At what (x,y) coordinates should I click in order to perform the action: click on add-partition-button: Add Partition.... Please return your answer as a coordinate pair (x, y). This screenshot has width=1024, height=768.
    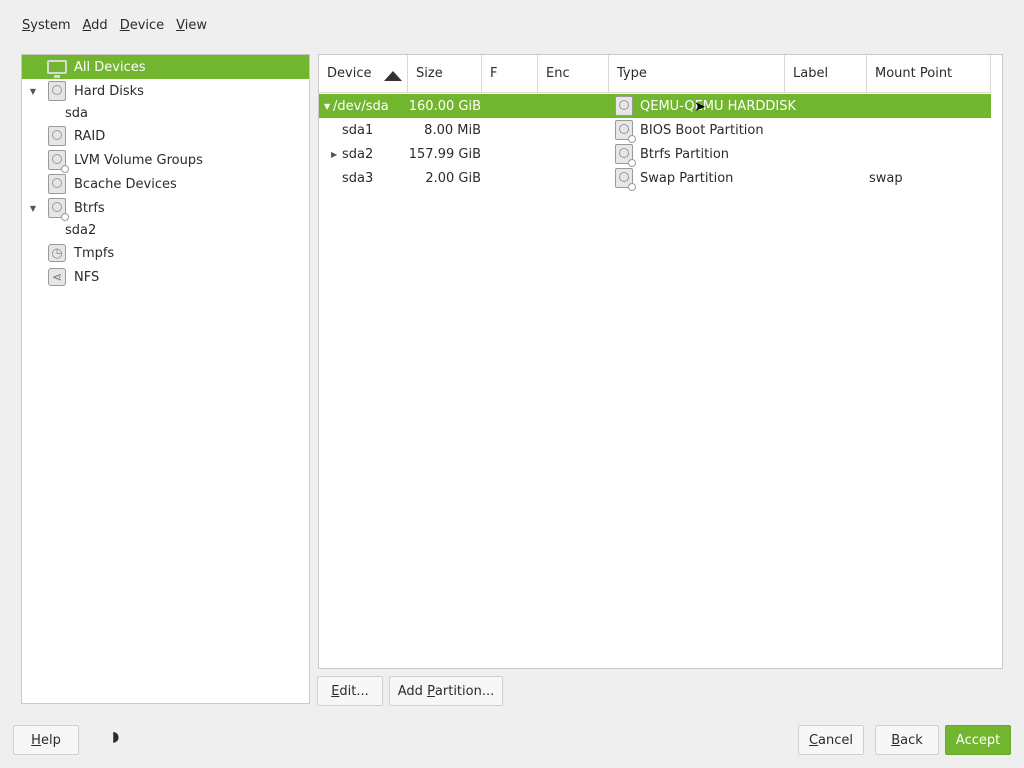
    Looking at the image, I should click on (446, 691).